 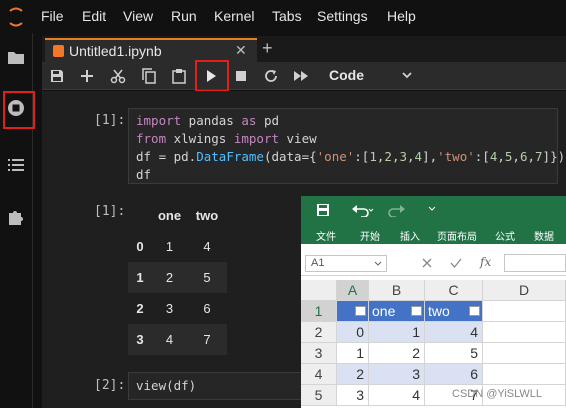 I want to click on table-cell: 3, so click(x=169, y=308).